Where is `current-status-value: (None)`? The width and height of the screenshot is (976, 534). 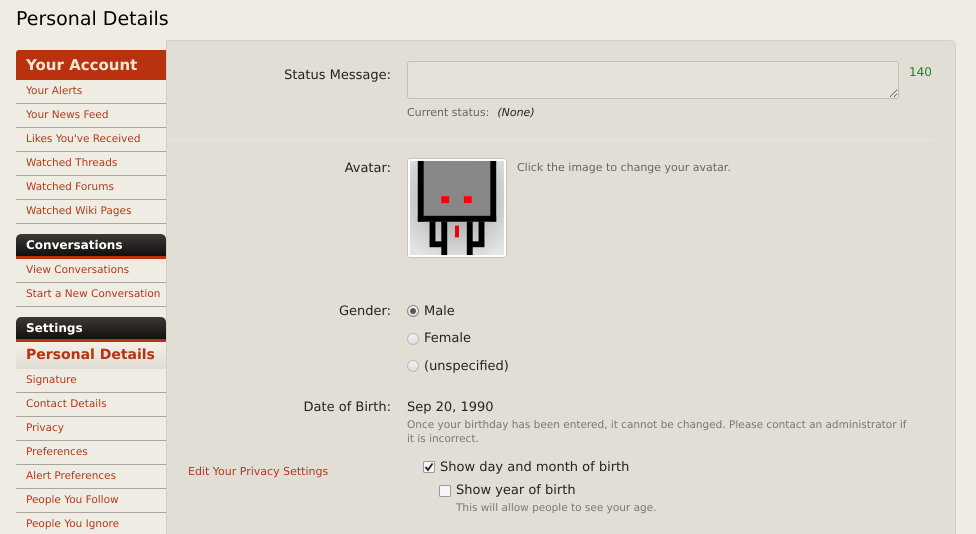 current-status-value: (None) is located at coordinates (516, 113).